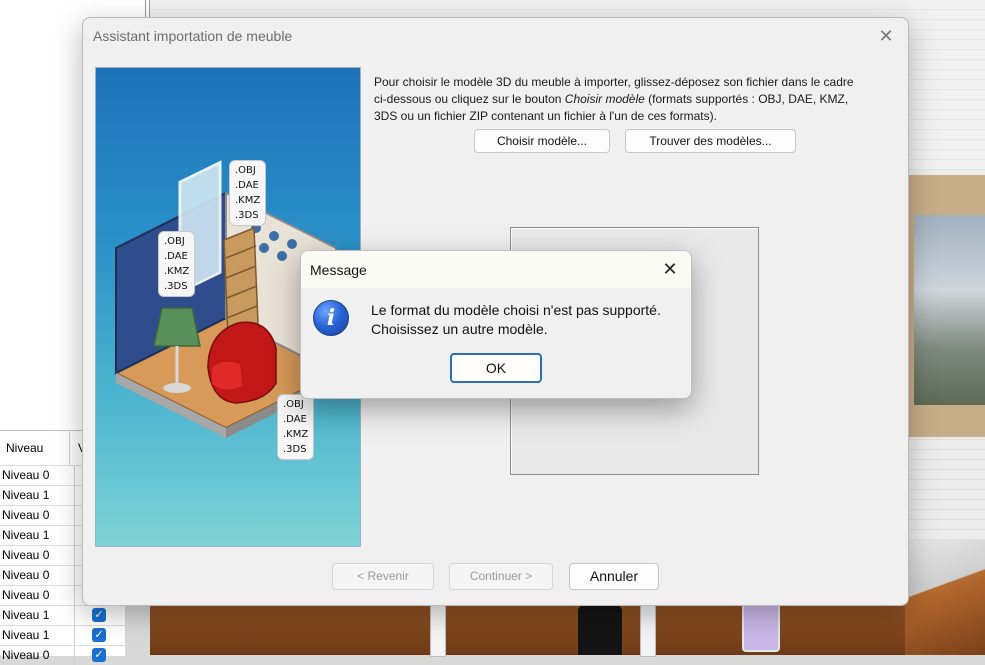  I want to click on format-callout-top: .OBJ .DAE .KMZ .3DS, so click(248, 193).